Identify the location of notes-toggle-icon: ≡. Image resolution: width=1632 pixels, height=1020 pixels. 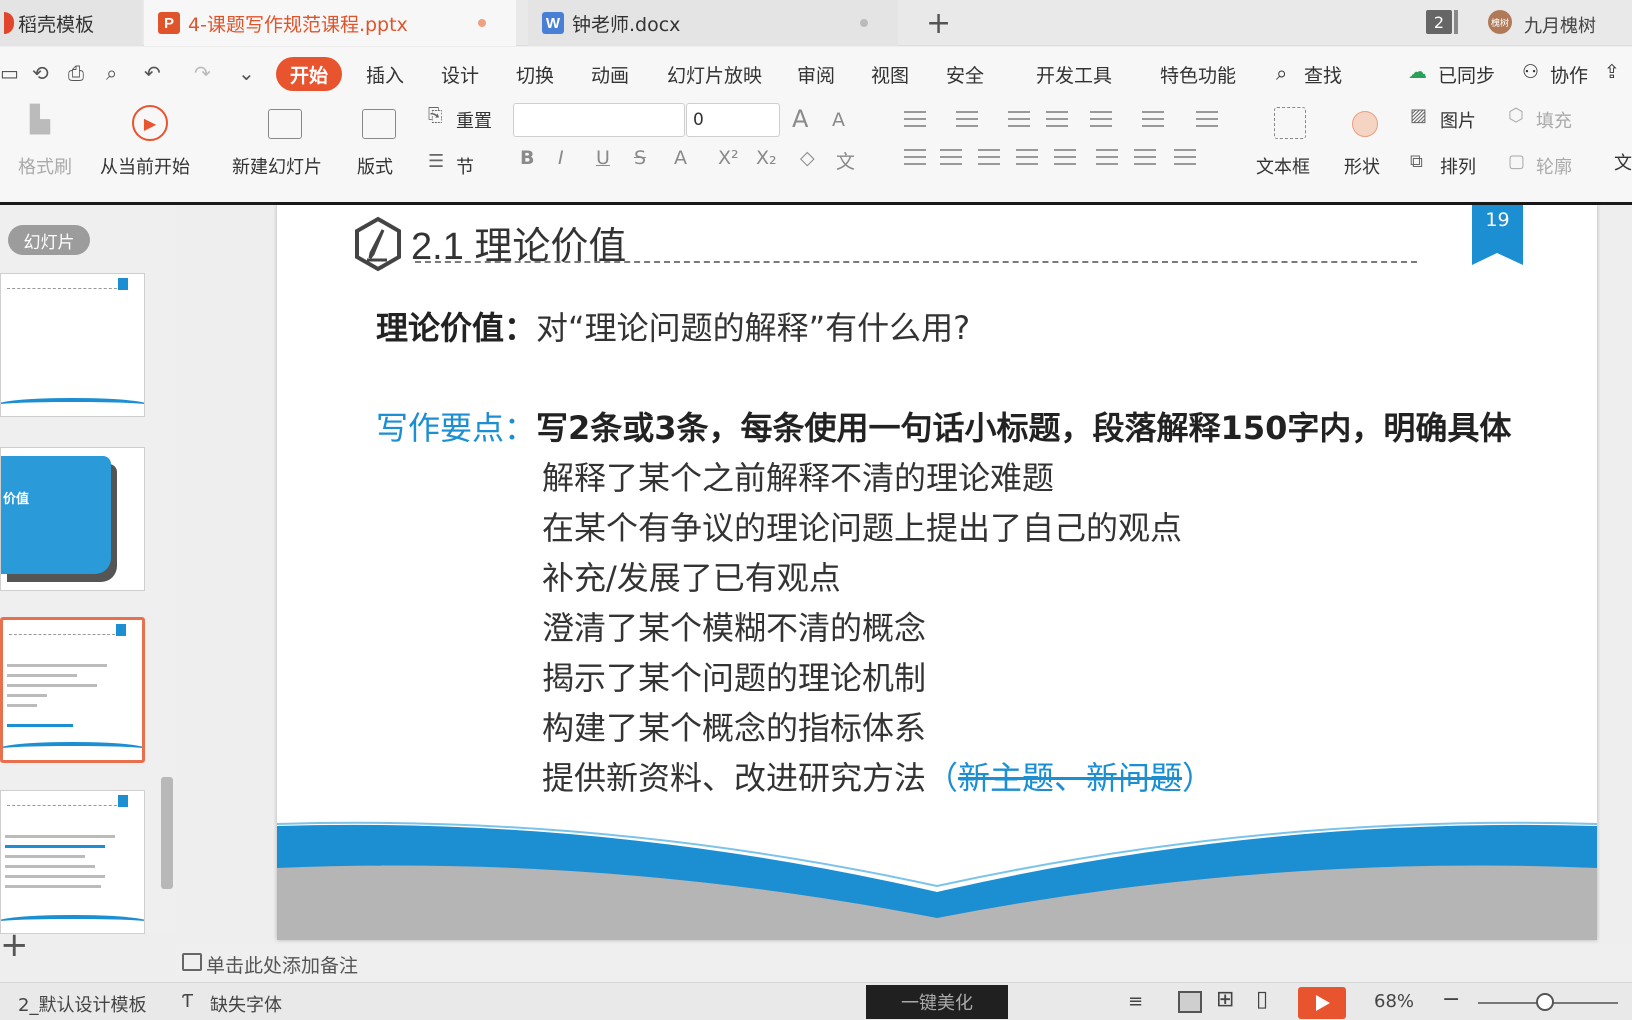
(1135, 1001).